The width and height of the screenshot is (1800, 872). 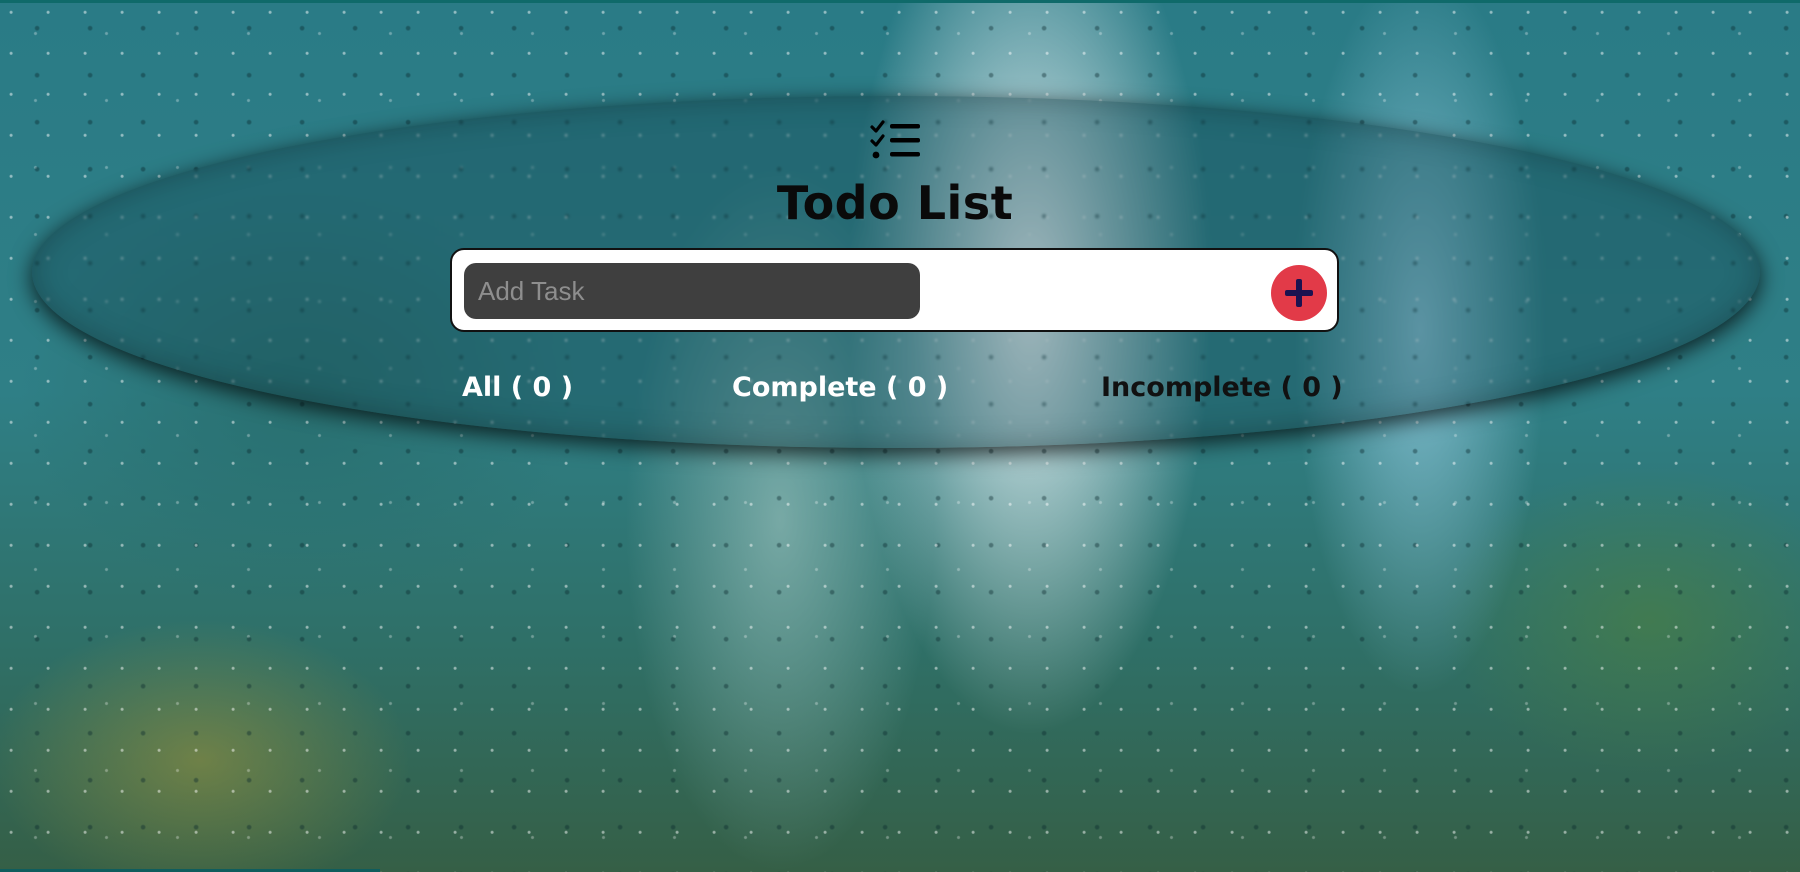 I want to click on filter-complete: Complete ( 0 ), so click(x=840, y=387).